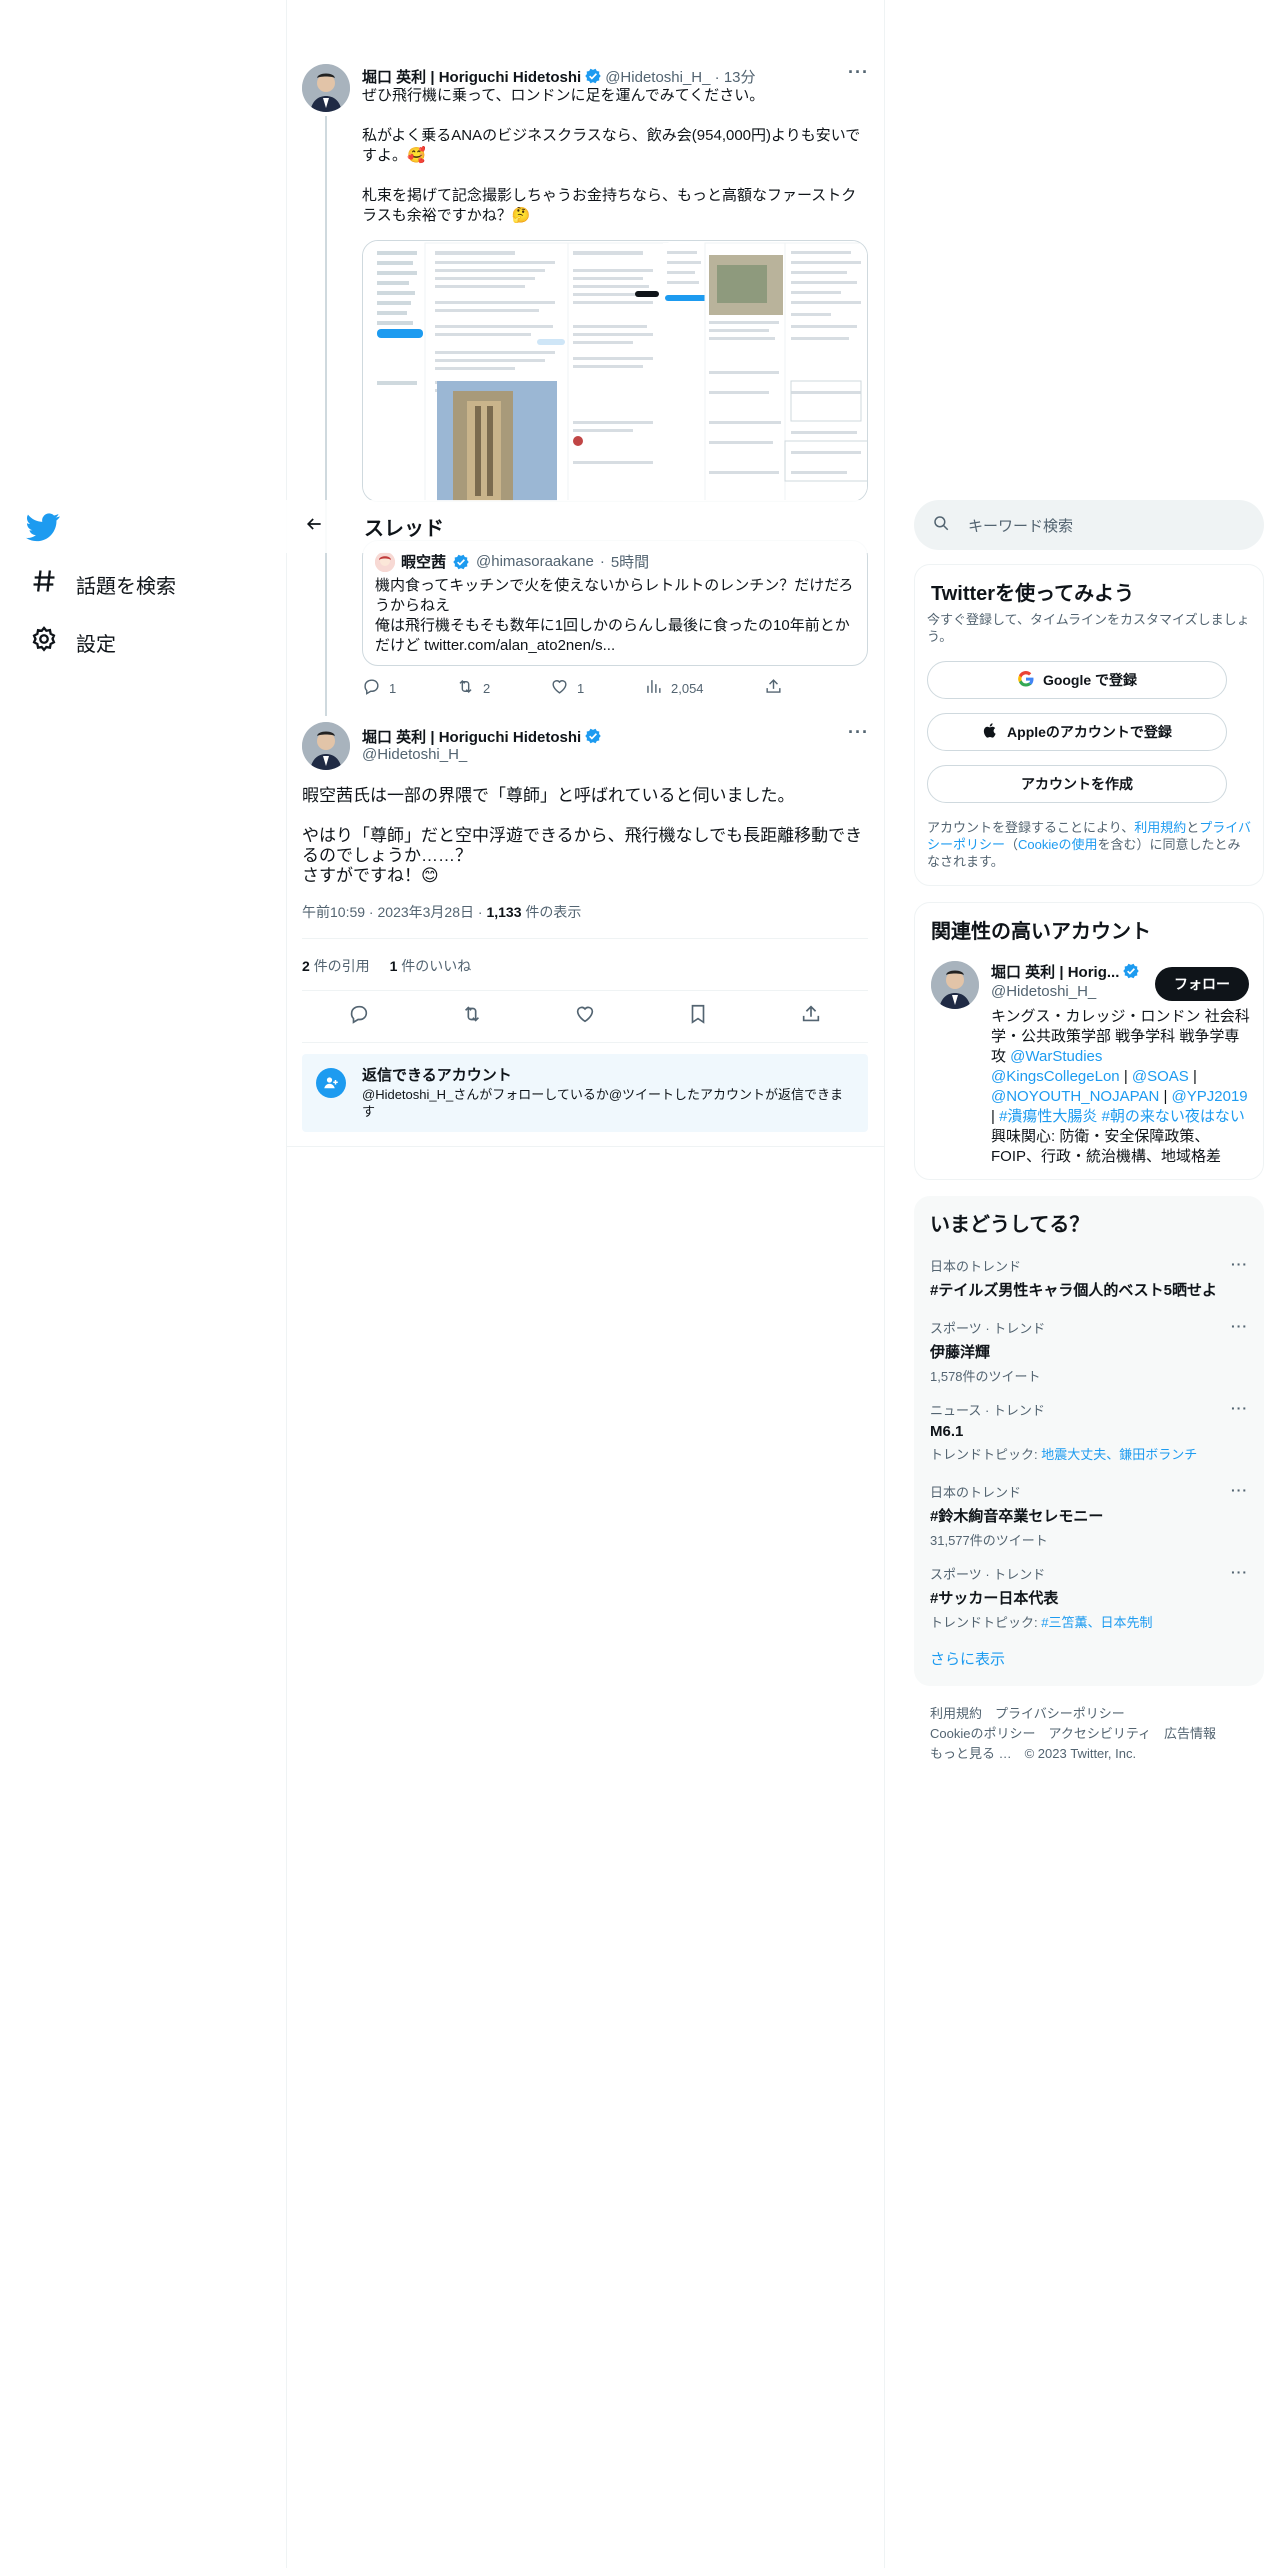 Image resolution: width=1284 pixels, height=2568 pixels. What do you see at coordinates (1073, 1754) in the screenshot?
I see `footer-line: もっと見る … © 2023 Twitter, Inc.` at bounding box center [1073, 1754].